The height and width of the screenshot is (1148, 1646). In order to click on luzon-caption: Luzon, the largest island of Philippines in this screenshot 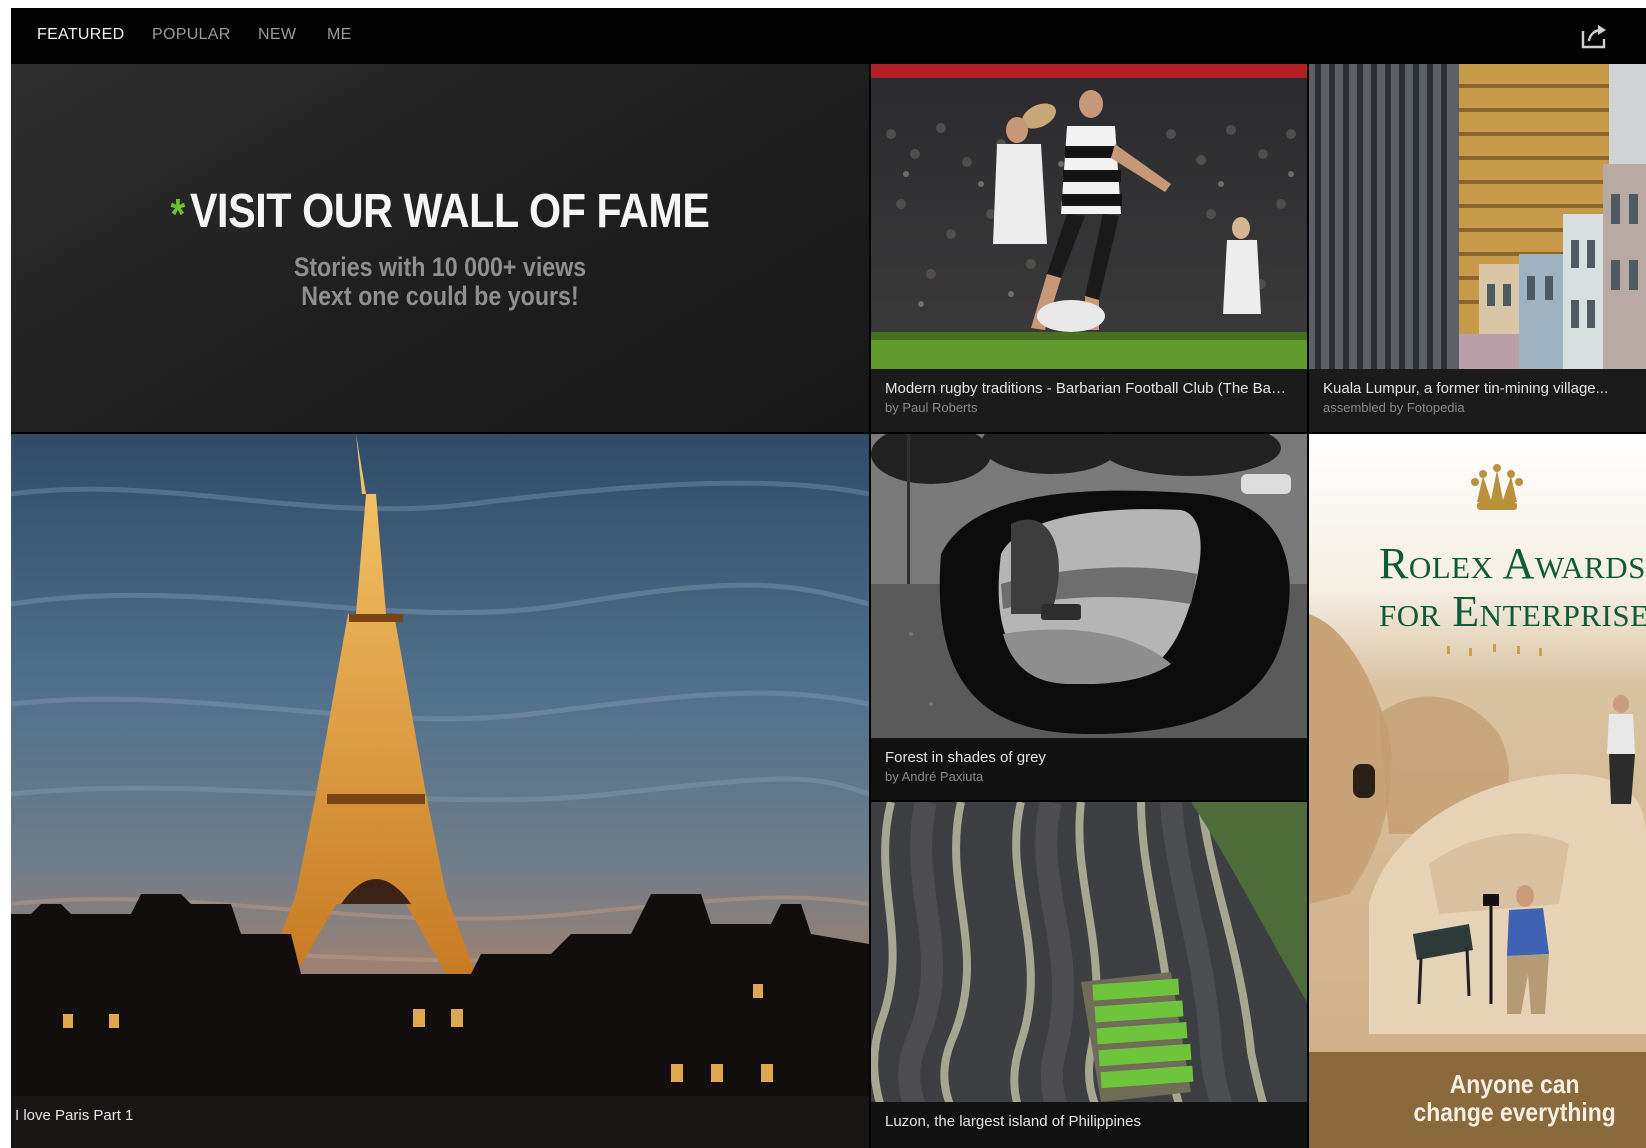, I will do `click(1089, 1125)`.